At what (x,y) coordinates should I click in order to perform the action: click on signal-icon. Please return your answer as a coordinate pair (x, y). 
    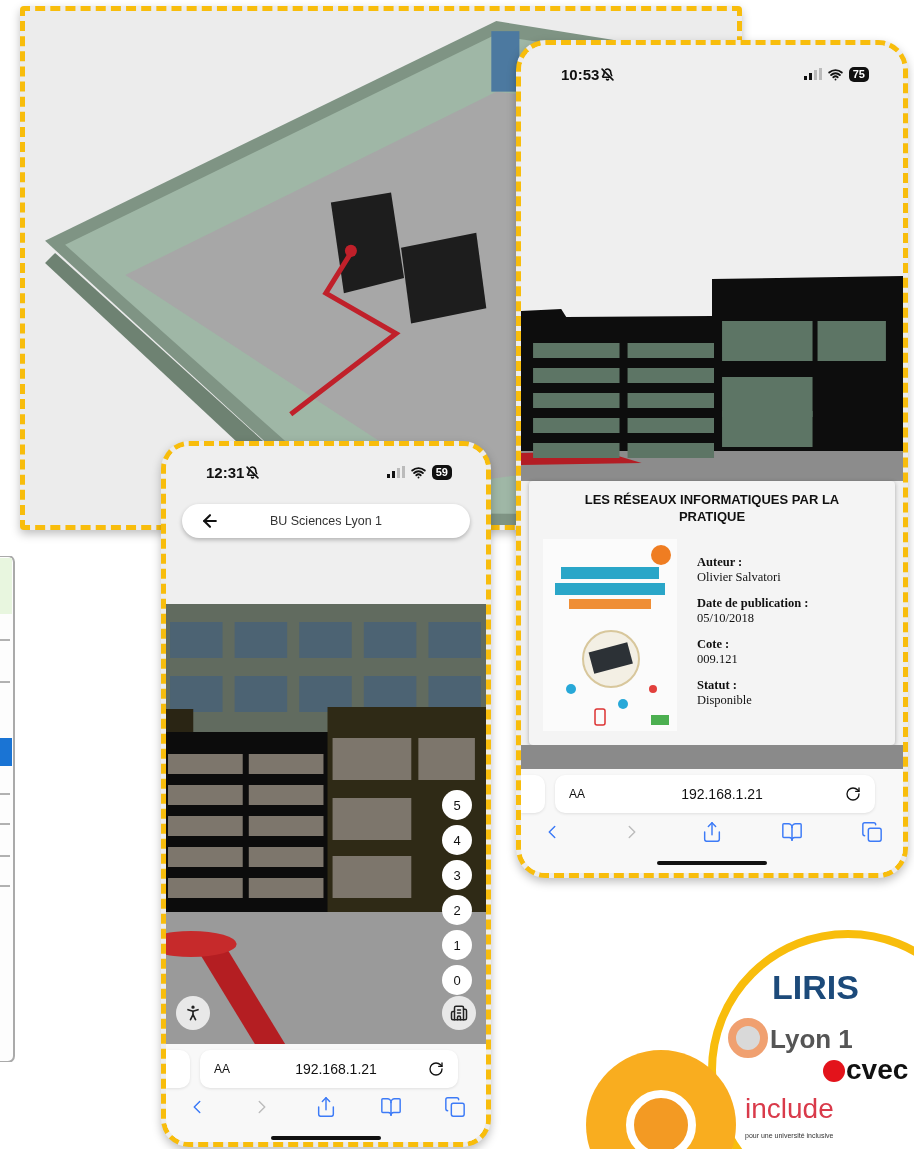
    Looking at the image, I should click on (812, 74).